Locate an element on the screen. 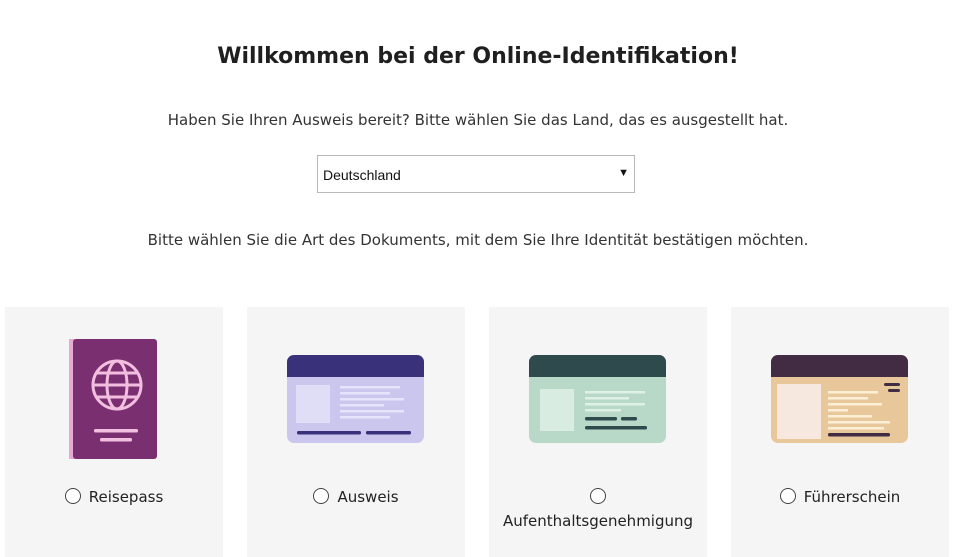  document-card-id-card: Ausweis is located at coordinates (356, 432).